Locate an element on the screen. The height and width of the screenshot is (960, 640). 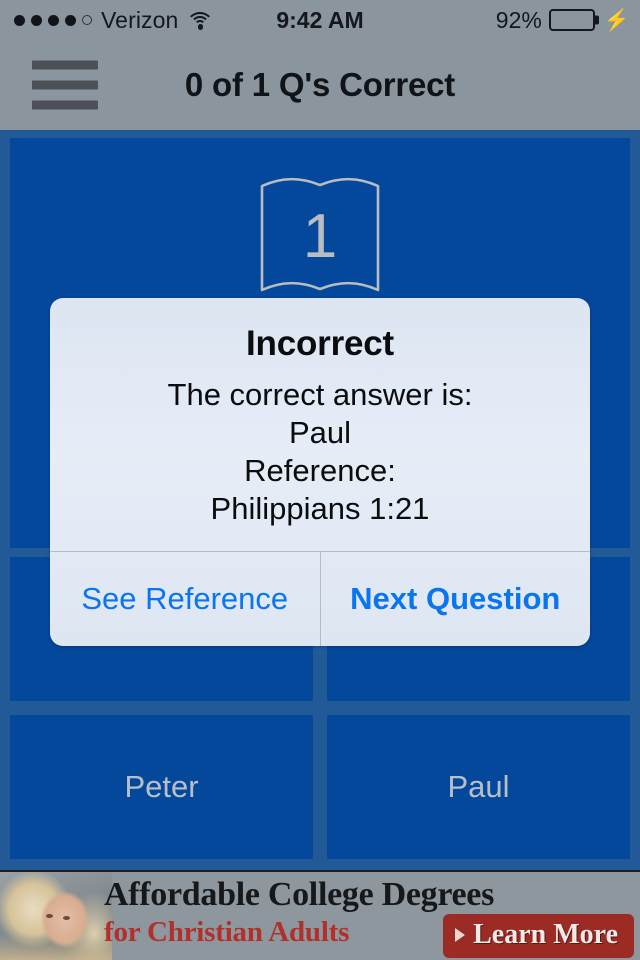
status-bar: Verizon 9:42 AM 92% ⚡ is located at coordinates (320, 20).